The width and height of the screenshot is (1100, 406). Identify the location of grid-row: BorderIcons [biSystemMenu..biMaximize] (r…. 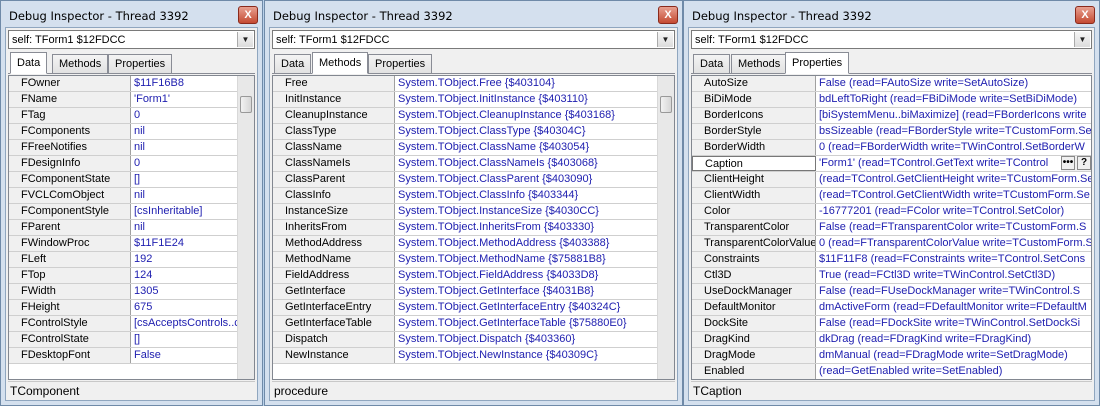
(891, 116).